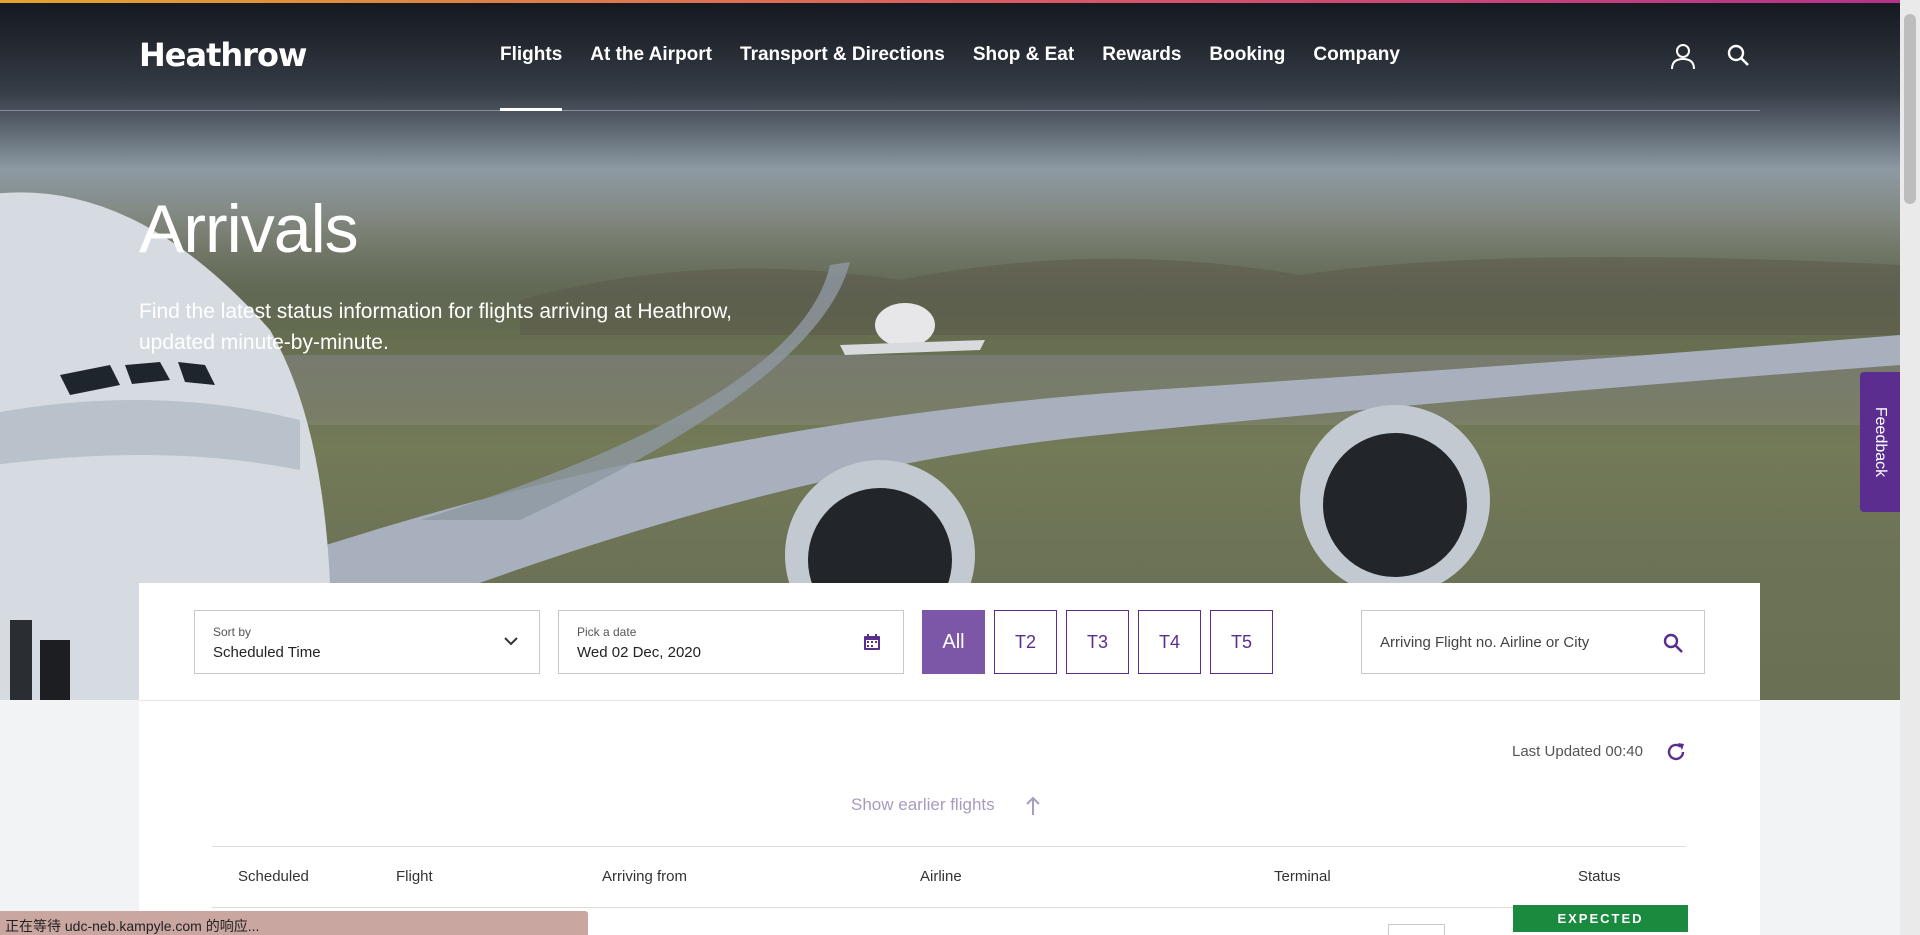 This screenshot has height=935, width=1920. What do you see at coordinates (1247, 55) in the screenshot?
I see `nav-booking: Booking` at bounding box center [1247, 55].